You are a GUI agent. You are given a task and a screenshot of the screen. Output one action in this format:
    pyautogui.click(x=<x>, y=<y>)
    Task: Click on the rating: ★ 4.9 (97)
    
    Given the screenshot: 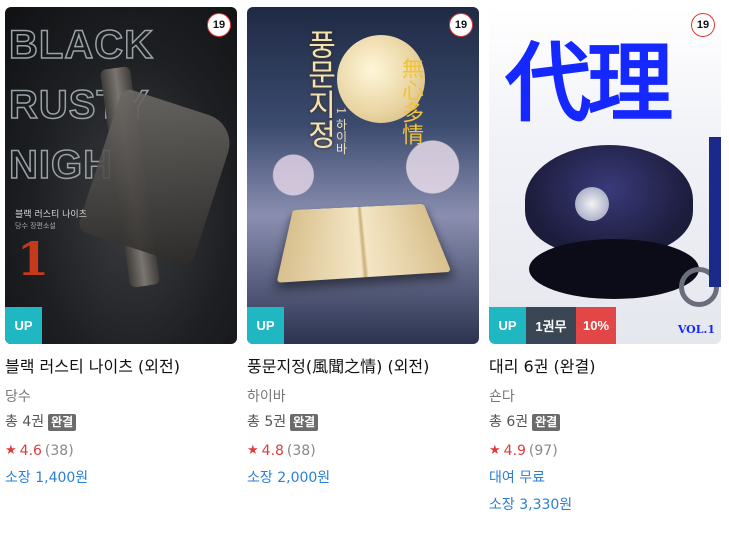 What is the action you would take?
    pyautogui.click(x=605, y=451)
    